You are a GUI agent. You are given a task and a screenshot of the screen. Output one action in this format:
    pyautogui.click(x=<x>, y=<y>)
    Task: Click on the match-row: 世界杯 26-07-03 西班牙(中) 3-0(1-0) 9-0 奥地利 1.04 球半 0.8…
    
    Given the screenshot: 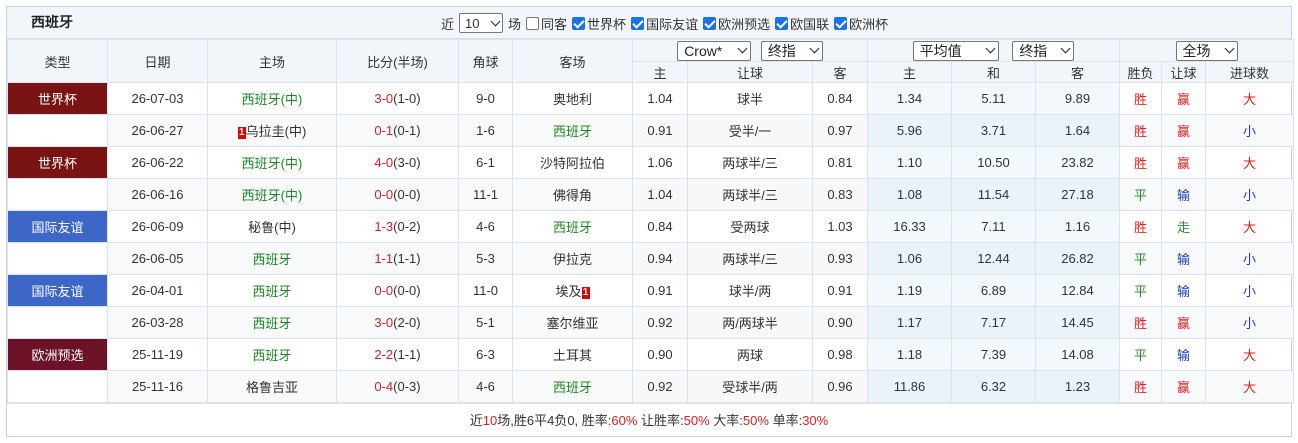 What is the action you would take?
    pyautogui.click(x=651, y=98)
    